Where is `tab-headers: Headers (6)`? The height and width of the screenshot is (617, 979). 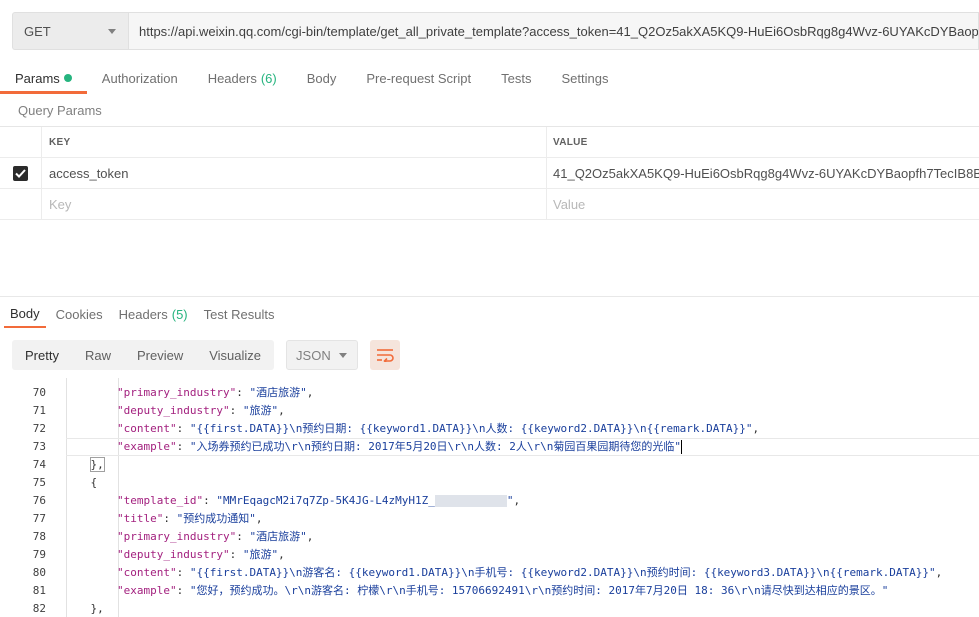
tab-headers: Headers (6) is located at coordinates (242, 78).